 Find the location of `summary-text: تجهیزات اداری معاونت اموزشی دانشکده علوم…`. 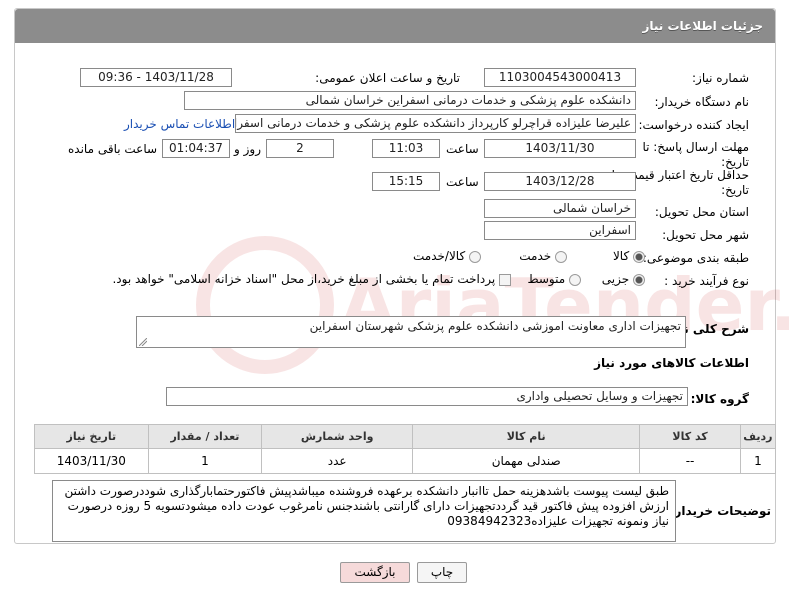

summary-text: تجهیزات اداری معاونت اموزشی دانشکده علوم… is located at coordinates (495, 326).